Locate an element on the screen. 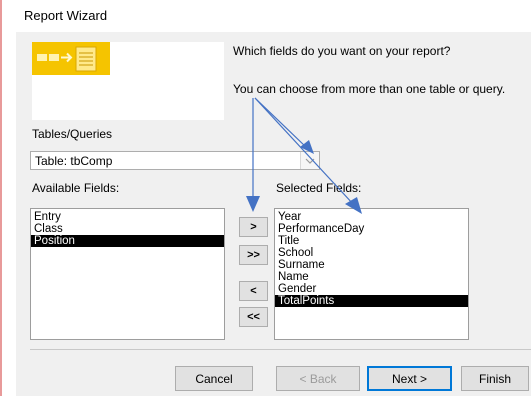 The width and height of the screenshot is (531, 396). chevron-down-icon is located at coordinates (310, 161).